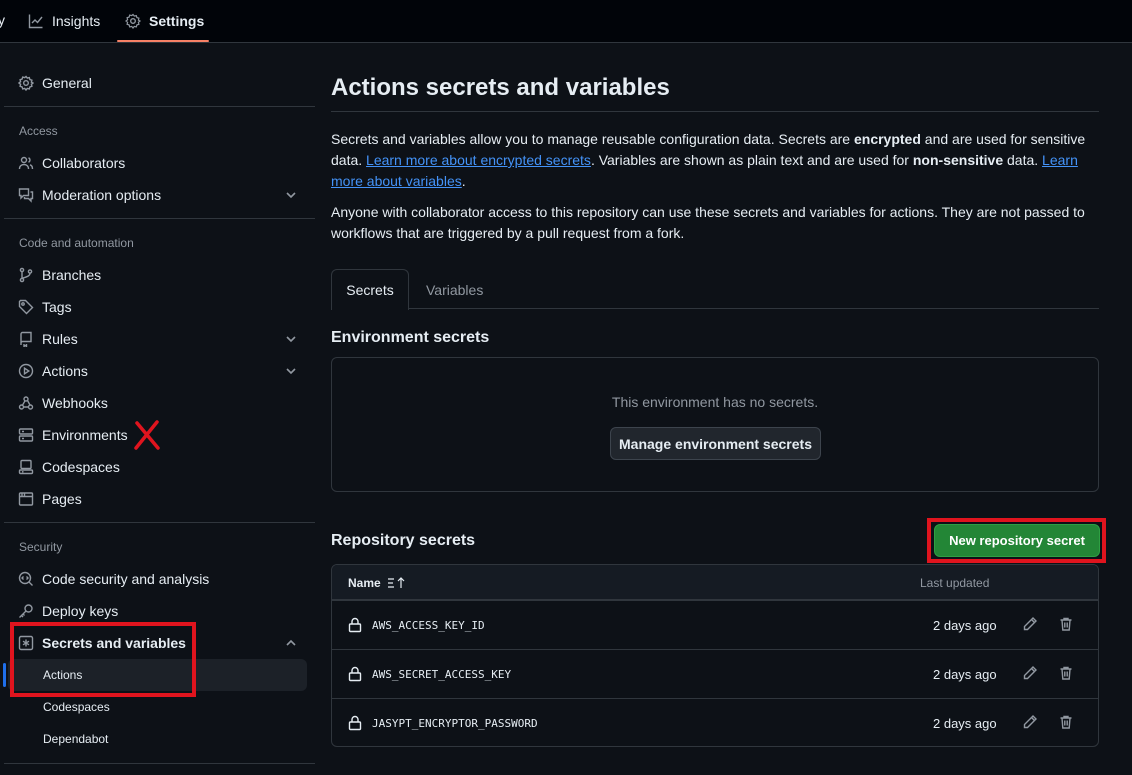 This screenshot has height=775, width=1132. What do you see at coordinates (67, 83) in the screenshot?
I see `sidebar-item-label: General` at bounding box center [67, 83].